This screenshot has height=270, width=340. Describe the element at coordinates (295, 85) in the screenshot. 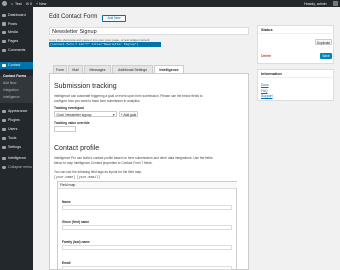

I see `information-box: Information Docs FAQ Support` at that location.